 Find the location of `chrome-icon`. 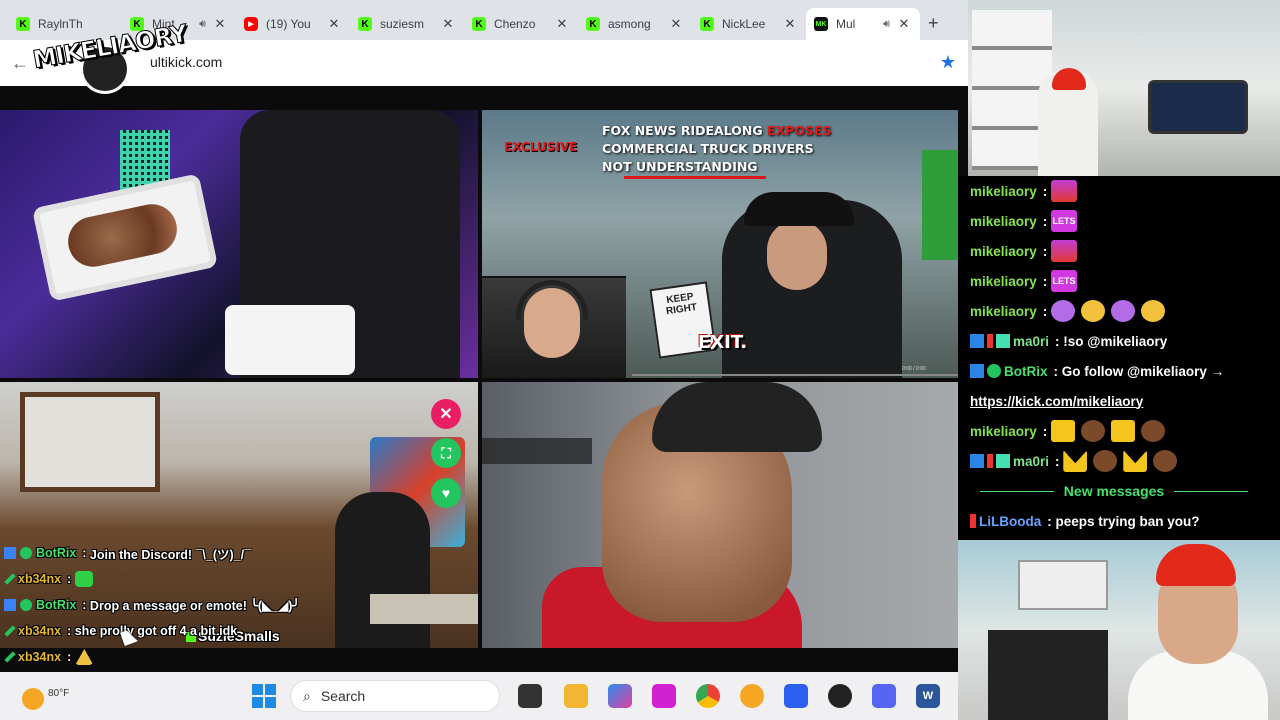

chrome-icon is located at coordinates (708, 696).